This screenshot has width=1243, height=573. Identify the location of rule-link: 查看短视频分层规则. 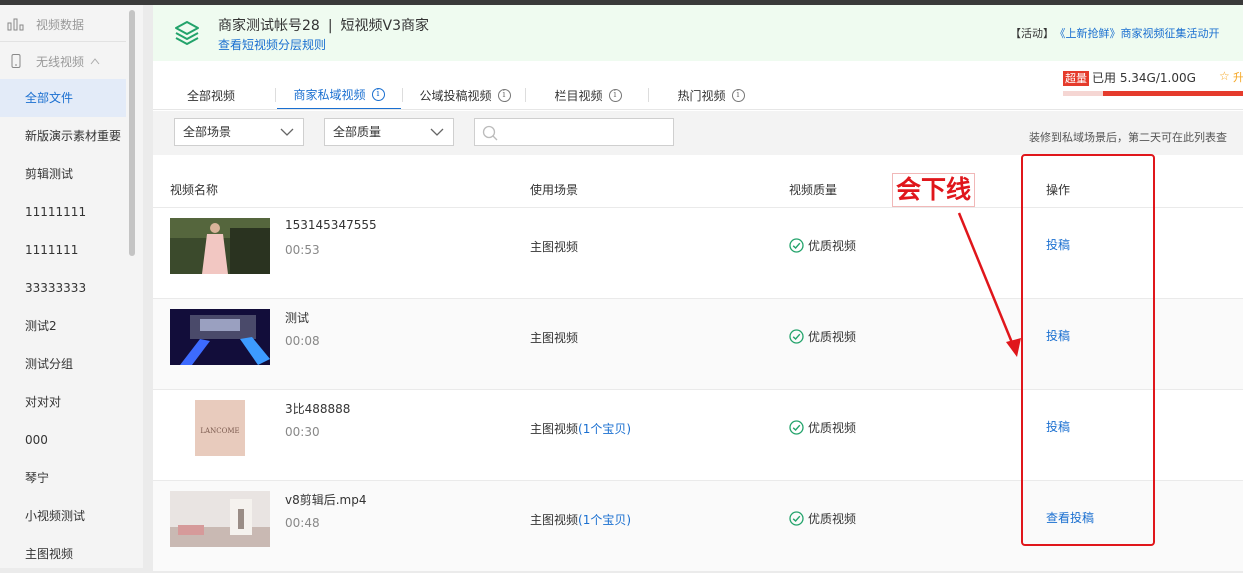
(272, 44).